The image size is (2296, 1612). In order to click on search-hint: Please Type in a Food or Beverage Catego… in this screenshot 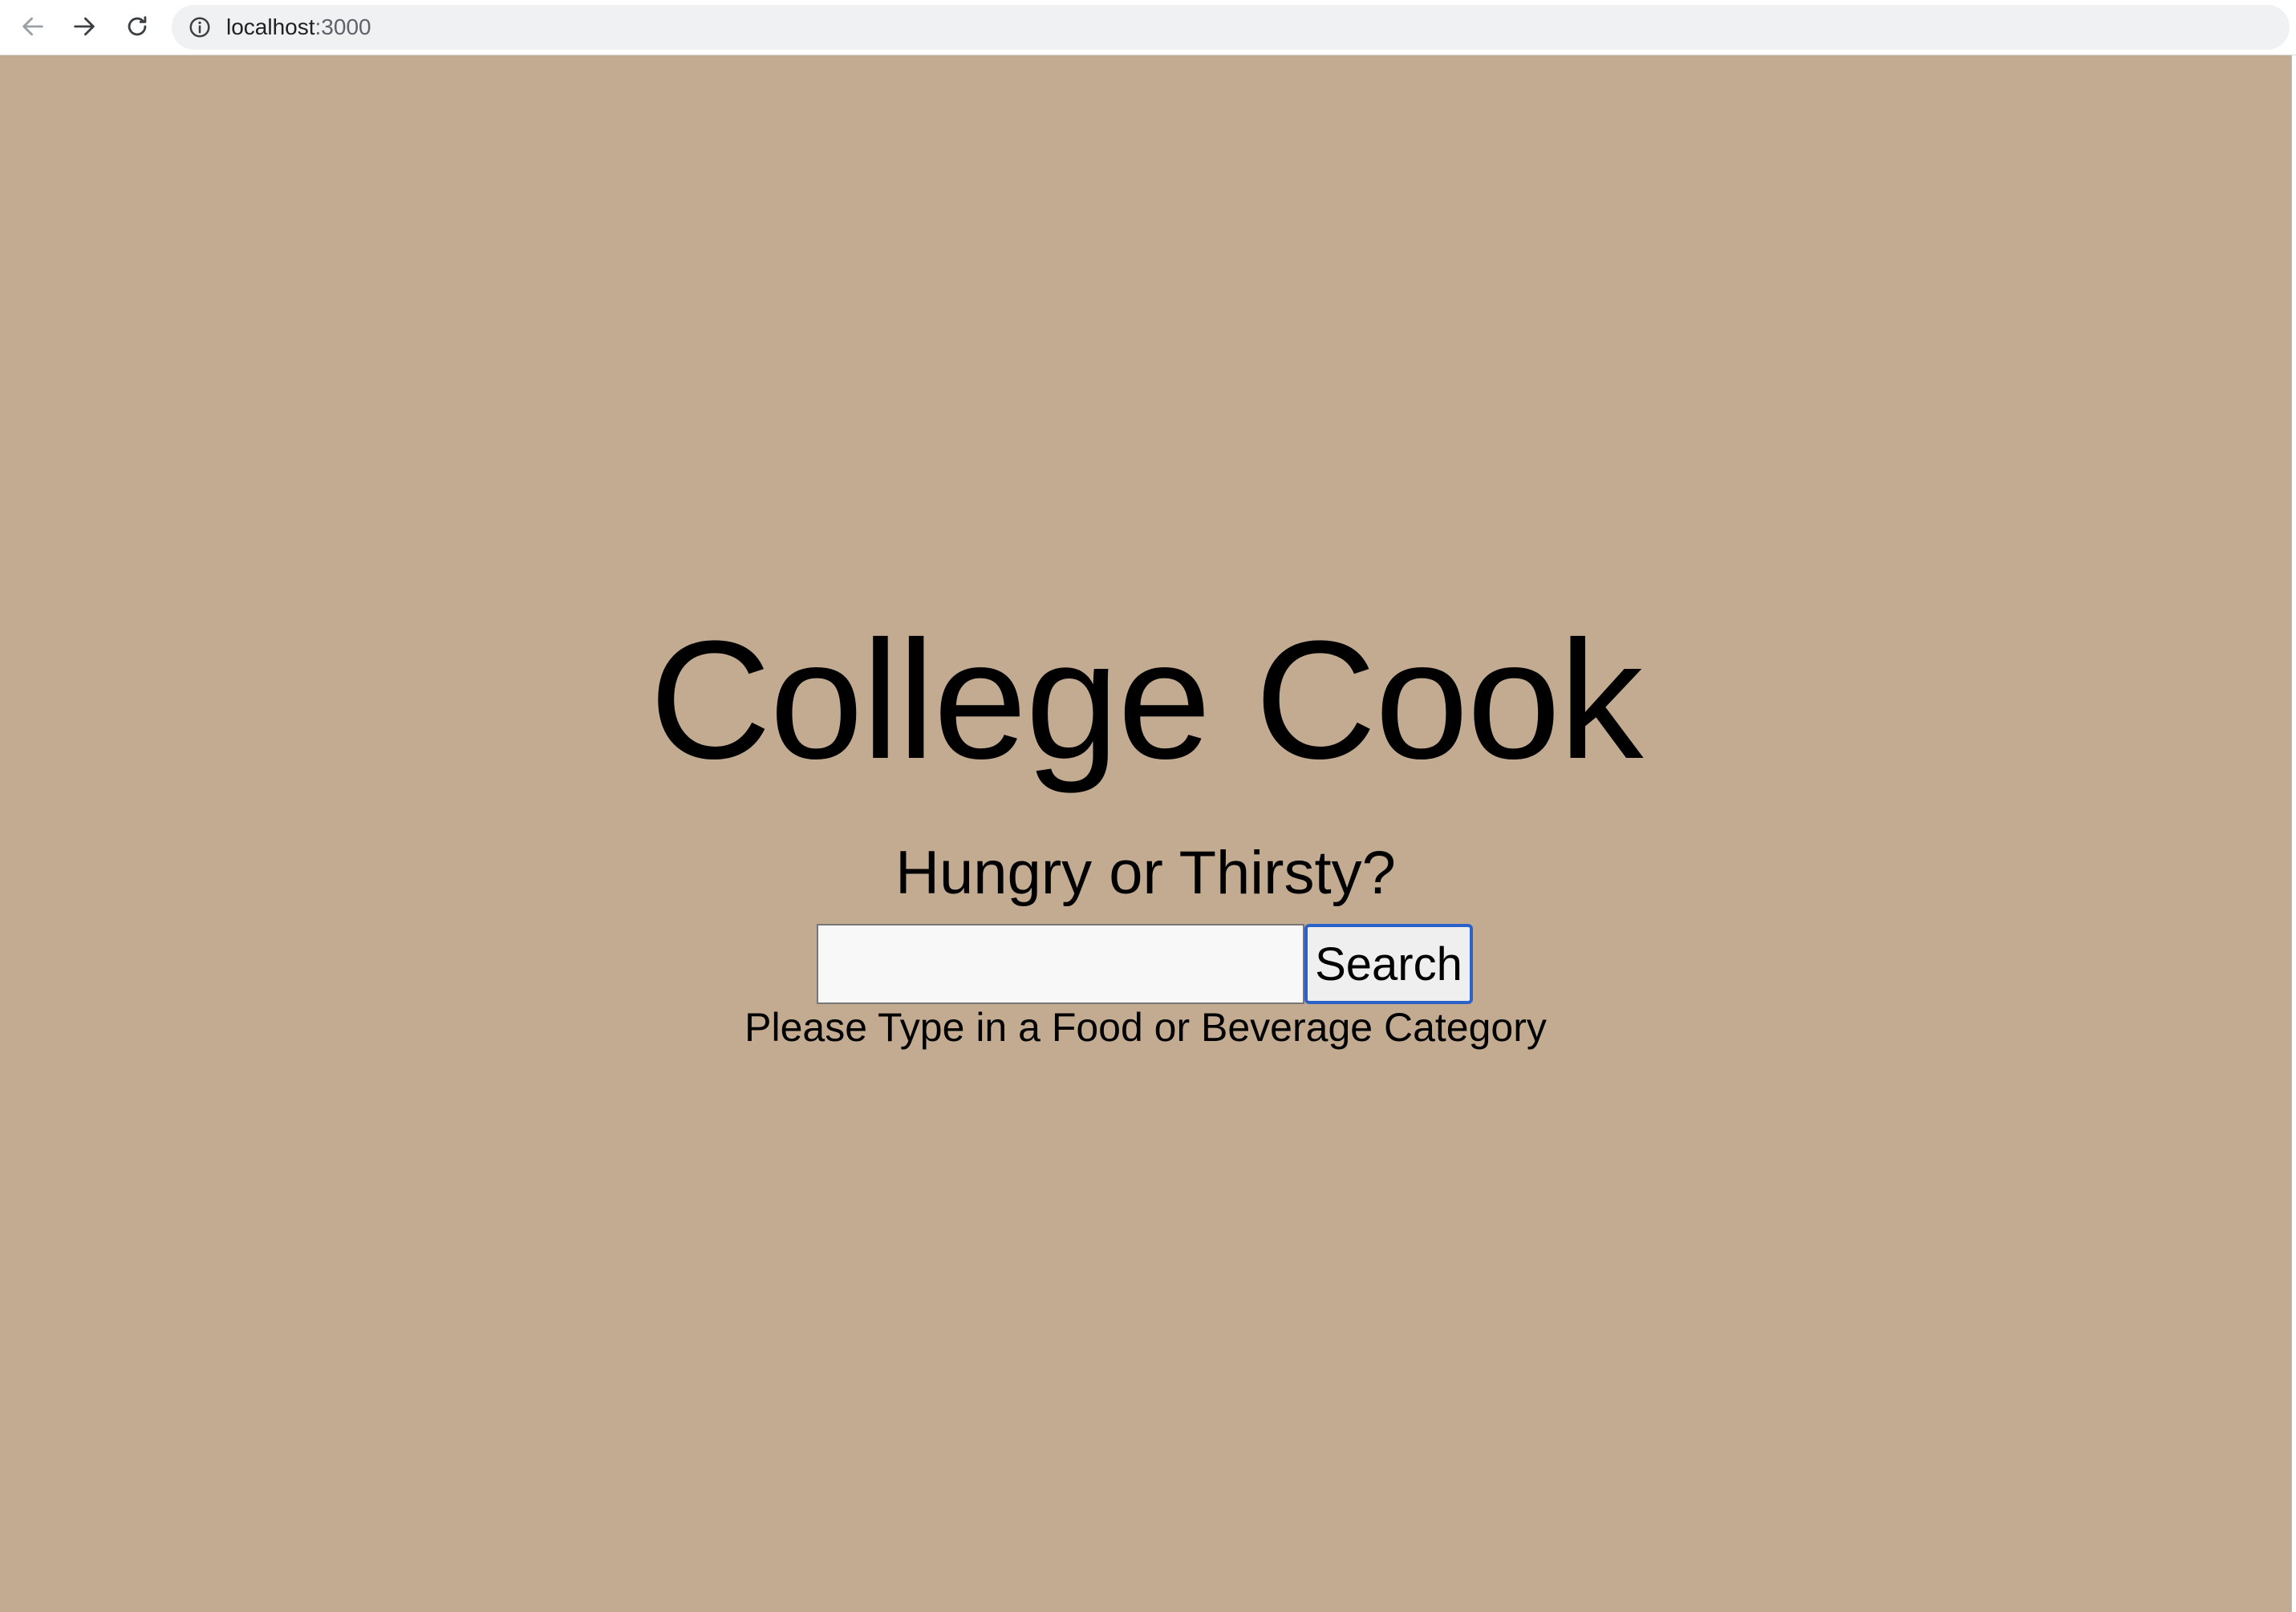, I will do `click(1145, 1027)`.